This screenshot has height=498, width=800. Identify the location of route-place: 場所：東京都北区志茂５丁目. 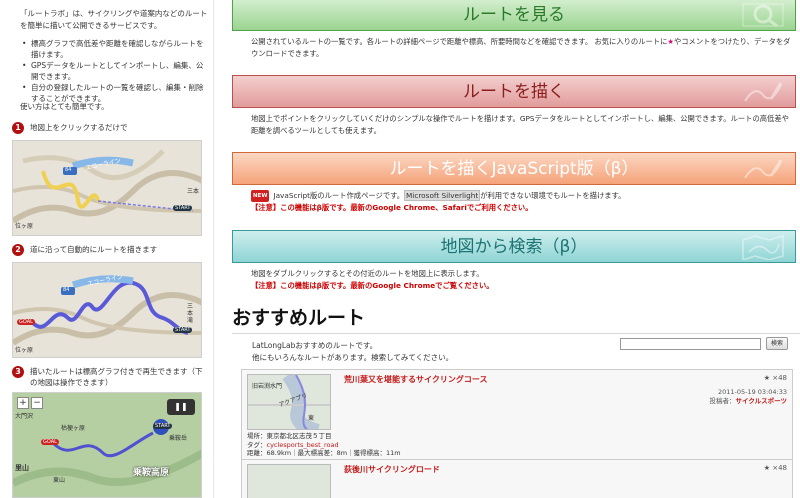
(289, 436).